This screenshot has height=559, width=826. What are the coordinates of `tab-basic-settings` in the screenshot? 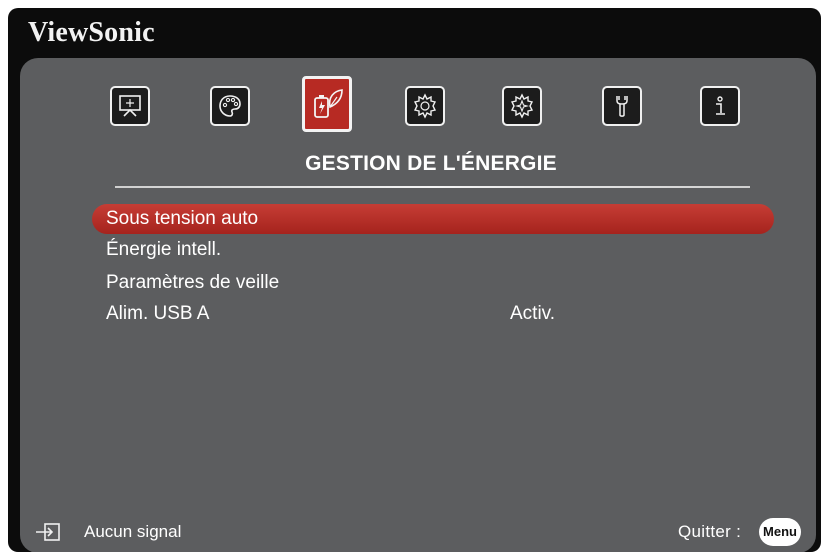 It's located at (425, 106).